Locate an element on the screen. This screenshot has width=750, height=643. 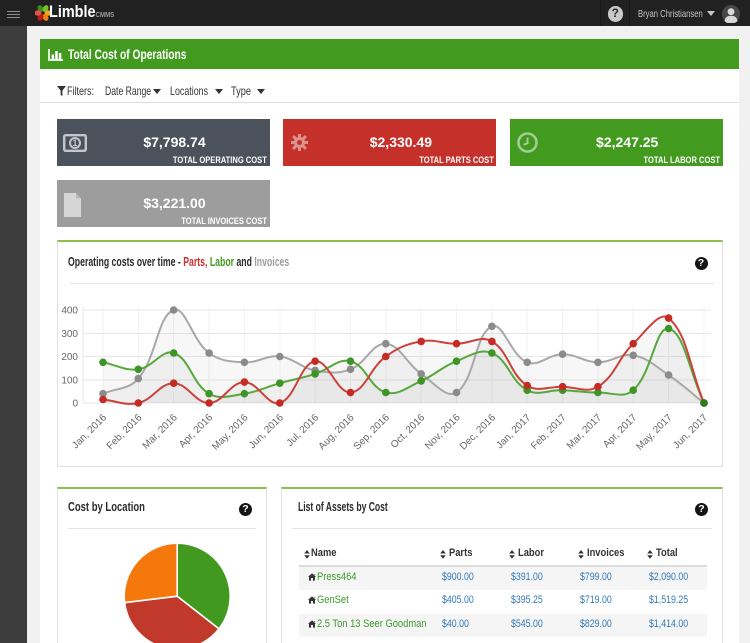
svg-text: Mar, 2016 is located at coordinates (161, 432).